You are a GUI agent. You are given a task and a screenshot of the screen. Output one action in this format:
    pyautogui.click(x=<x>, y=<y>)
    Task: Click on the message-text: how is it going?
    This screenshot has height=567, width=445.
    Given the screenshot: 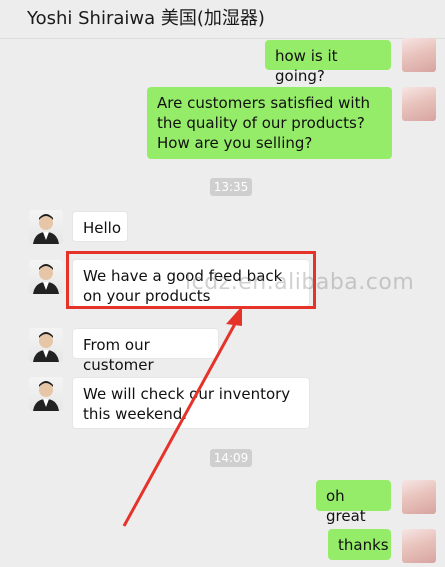 What is the action you would take?
    pyautogui.click(x=306, y=66)
    